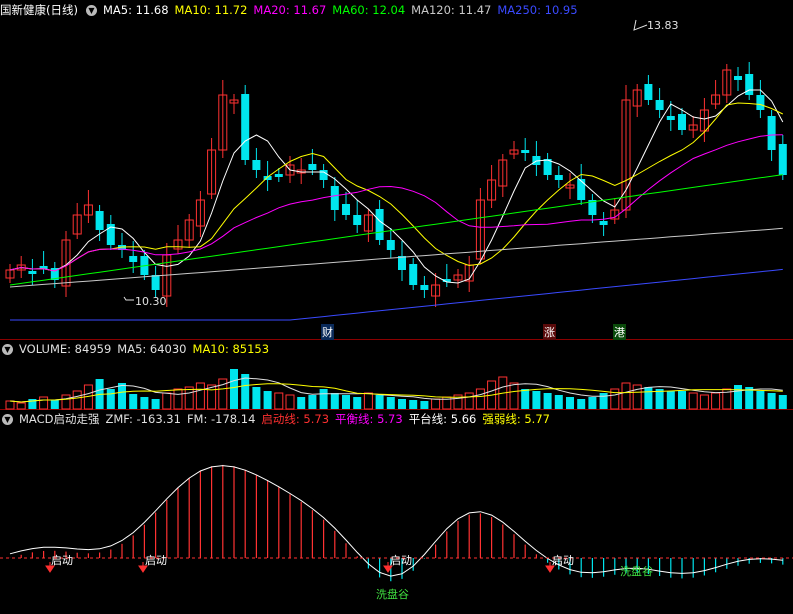 The width and height of the screenshot is (793, 614). Describe the element at coordinates (663, 25) in the screenshot. I see `high-price-label: 13.83` at that location.